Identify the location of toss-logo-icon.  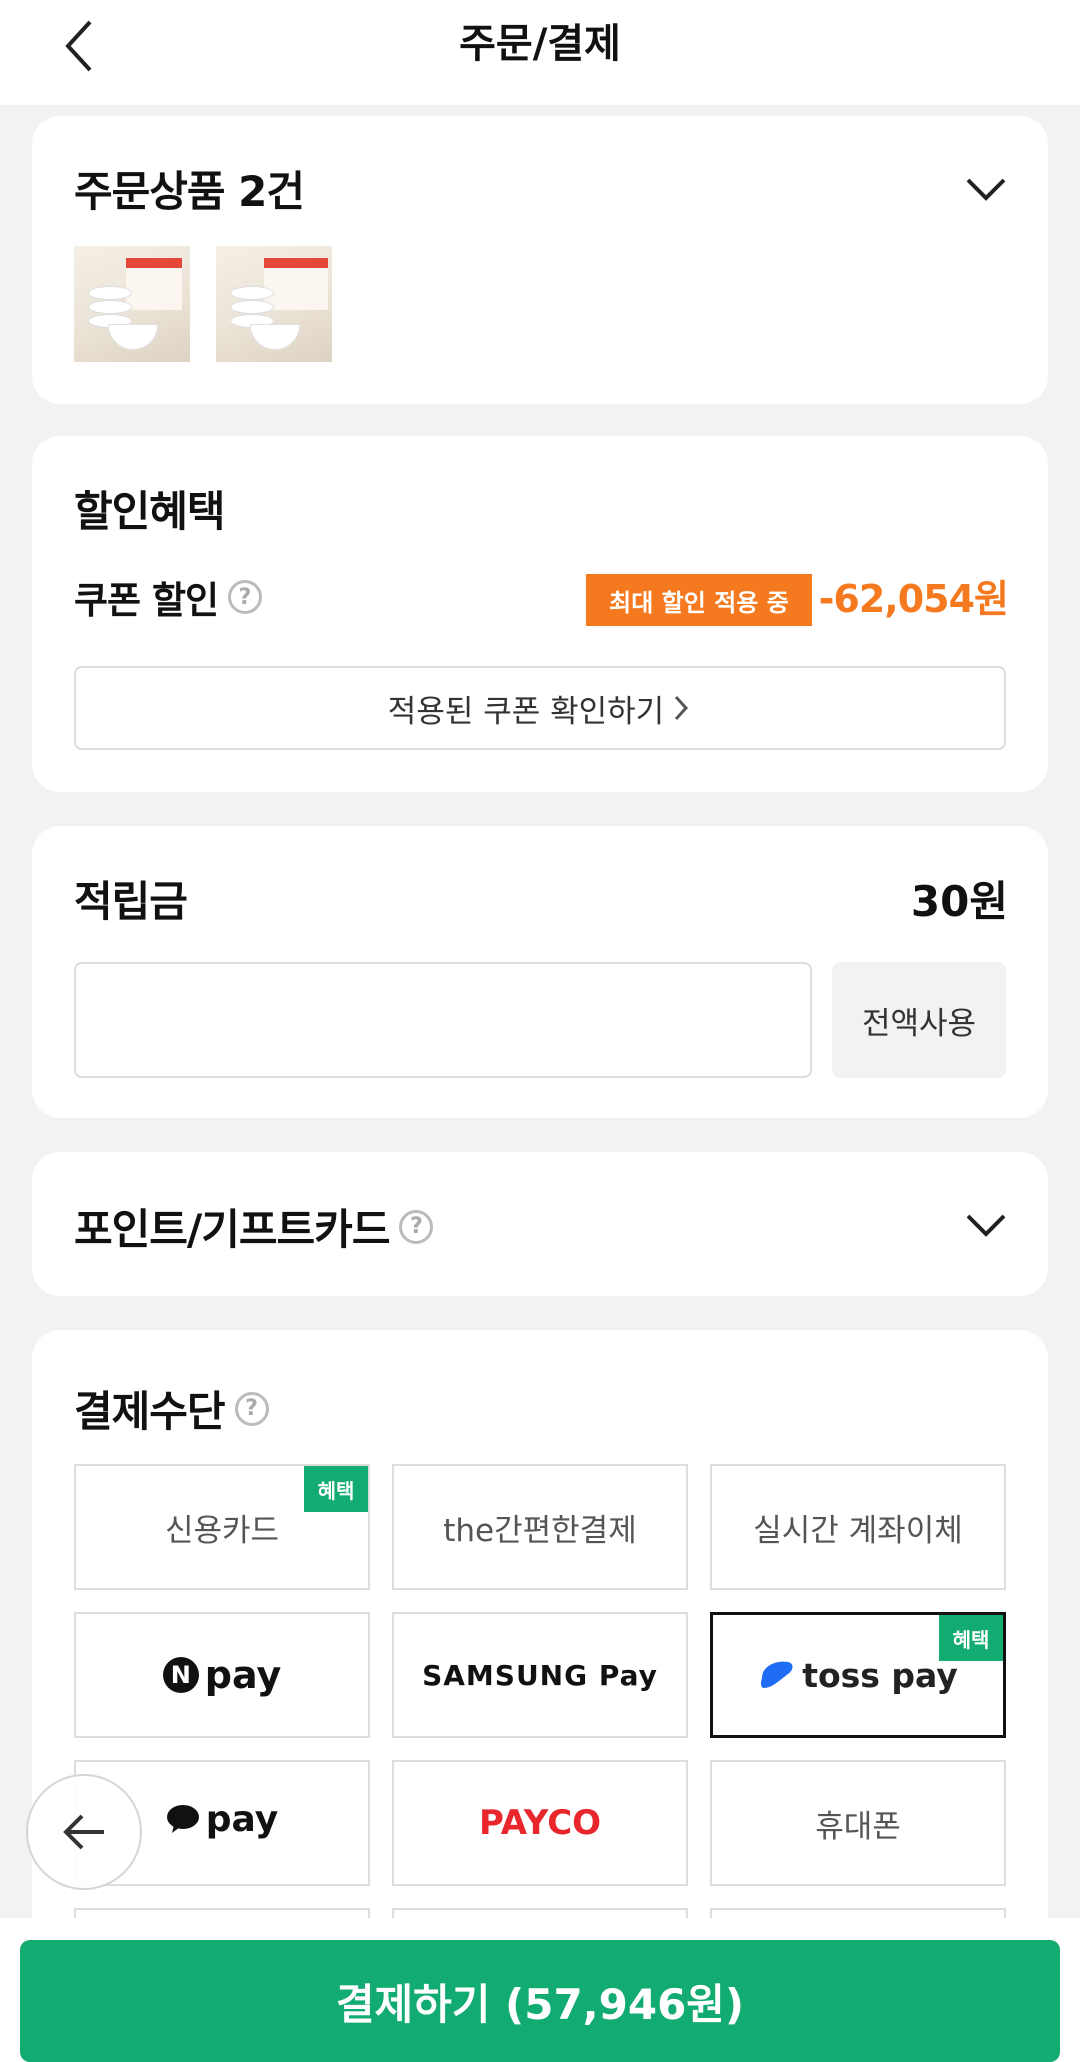
(777, 1674).